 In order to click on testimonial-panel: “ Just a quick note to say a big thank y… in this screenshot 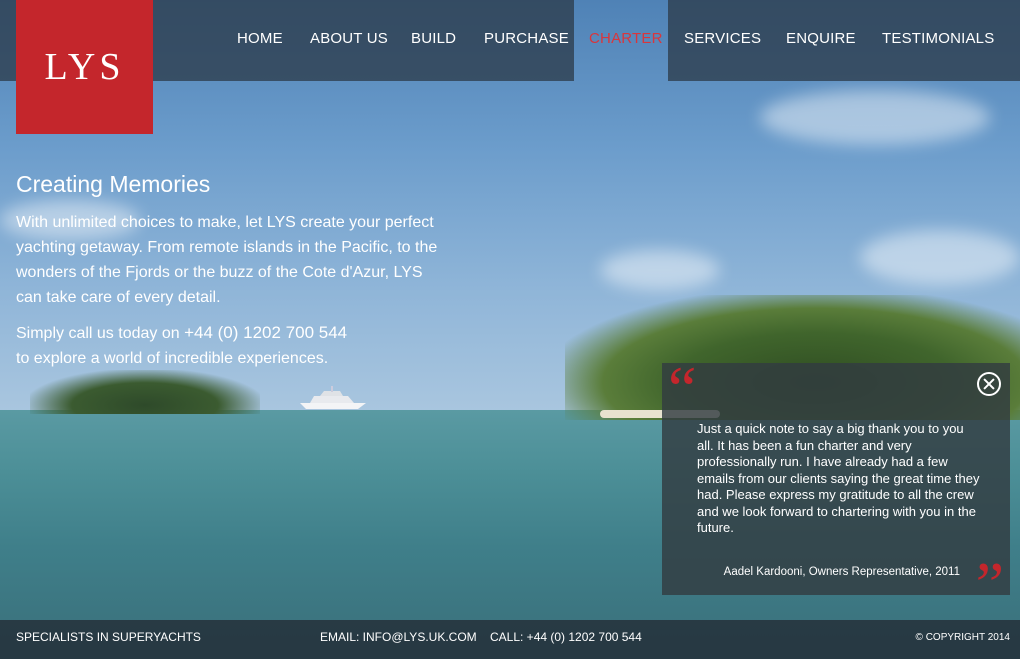, I will do `click(836, 487)`.